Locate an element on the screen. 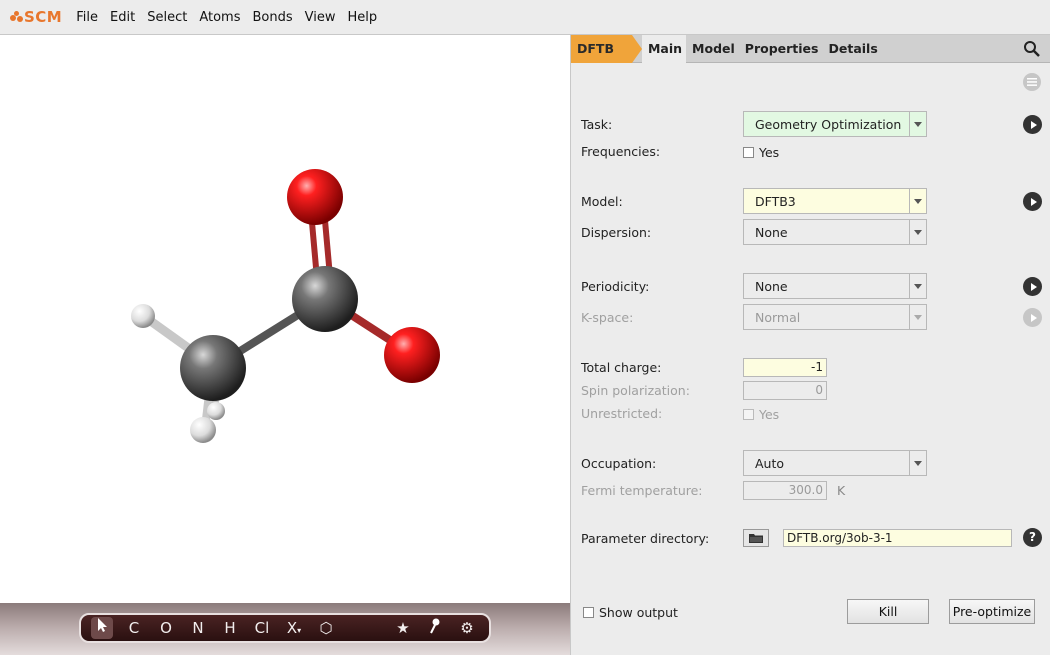 Image resolution: width=1050 pixels, height=655 pixels. unrestricted-label: Unrestricted: is located at coordinates (622, 413).